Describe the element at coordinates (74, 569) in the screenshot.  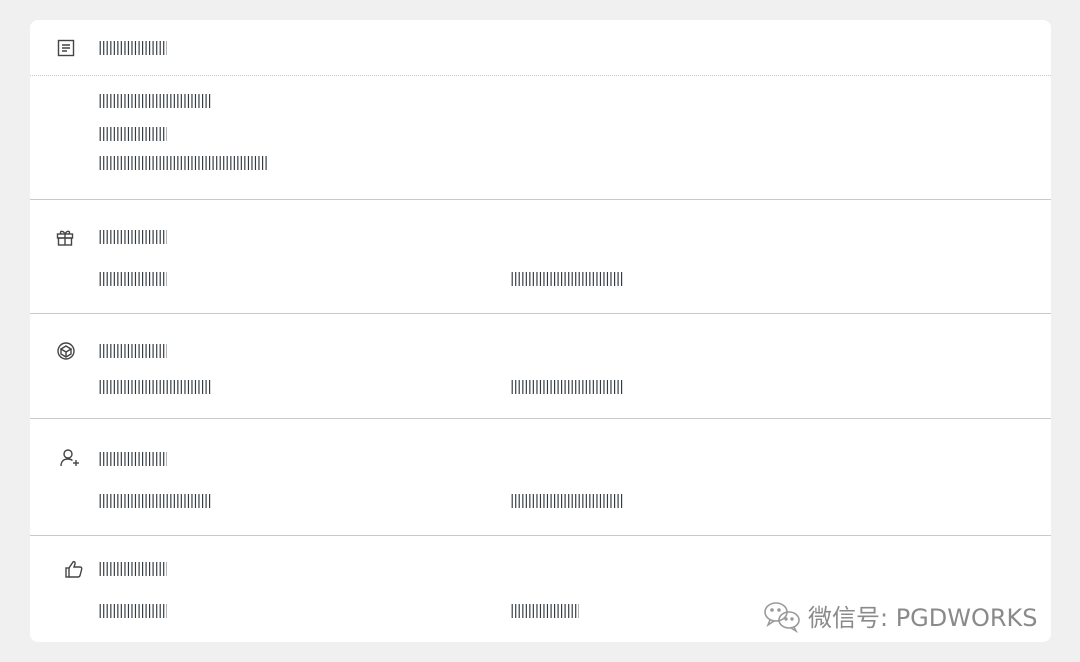
I see `thumbs-up-icon` at that location.